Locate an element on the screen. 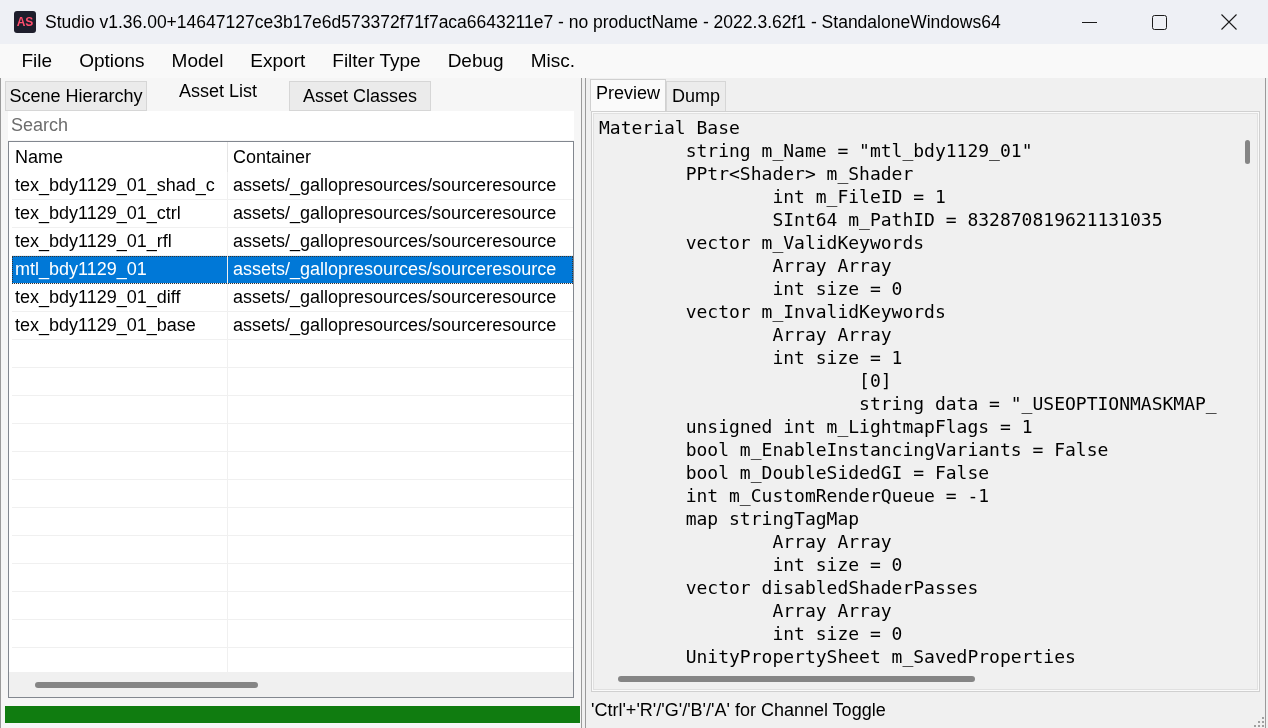  table-cell: tex_bdy1129_01_diff is located at coordinates (120, 297).